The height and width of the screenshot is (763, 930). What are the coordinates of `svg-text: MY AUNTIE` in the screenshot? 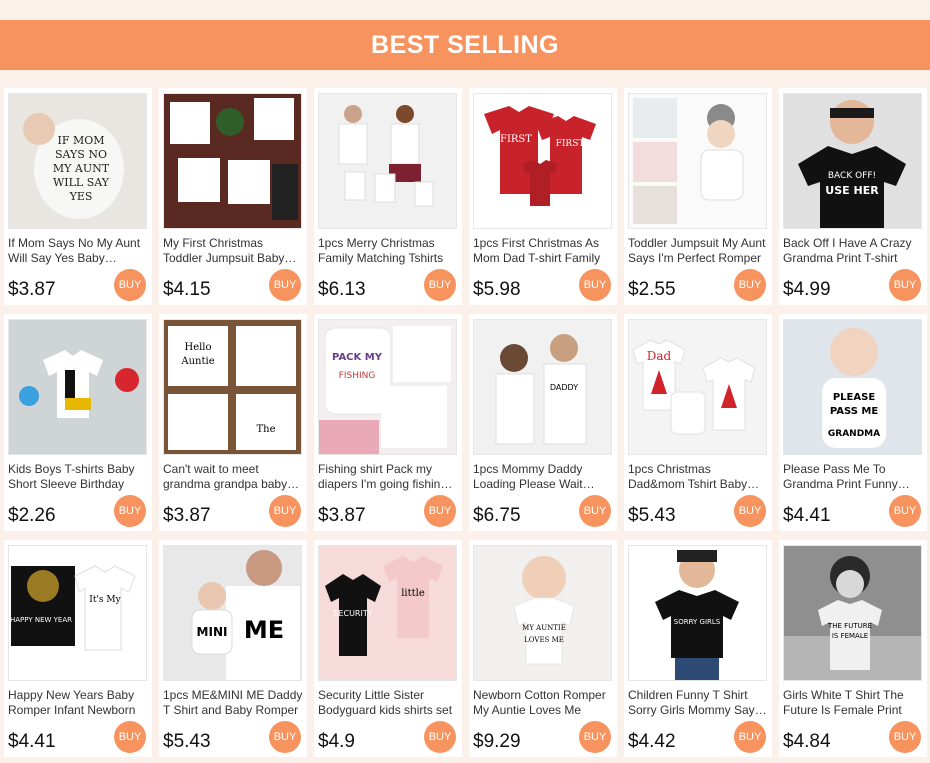 It's located at (544, 628).